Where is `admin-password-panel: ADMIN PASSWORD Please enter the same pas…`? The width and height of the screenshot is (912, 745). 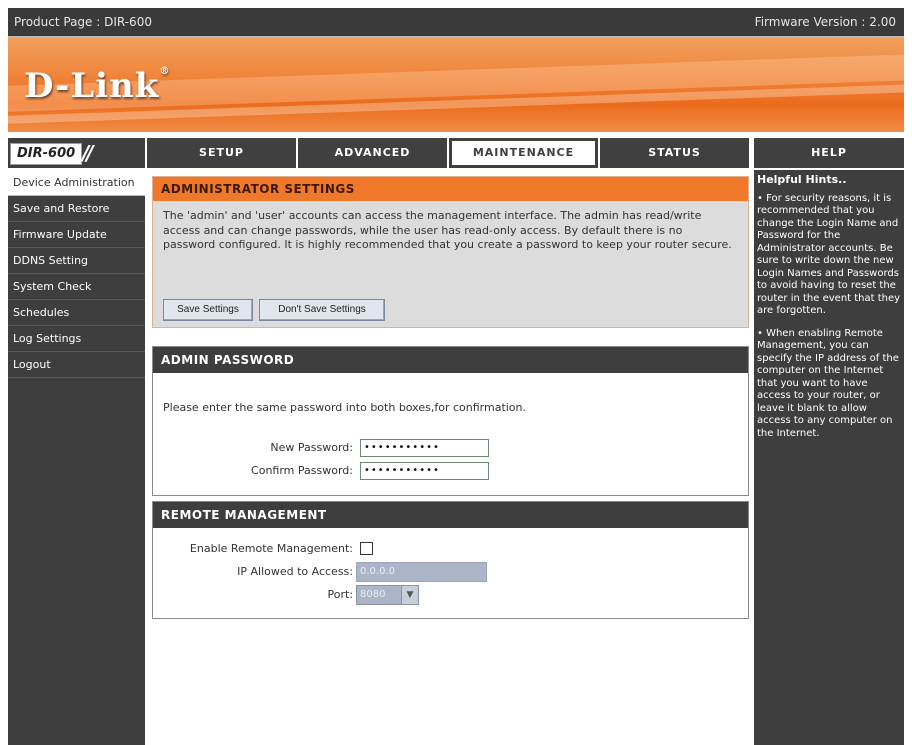 admin-password-panel: ADMIN PASSWORD Please enter the same pas… is located at coordinates (450, 421).